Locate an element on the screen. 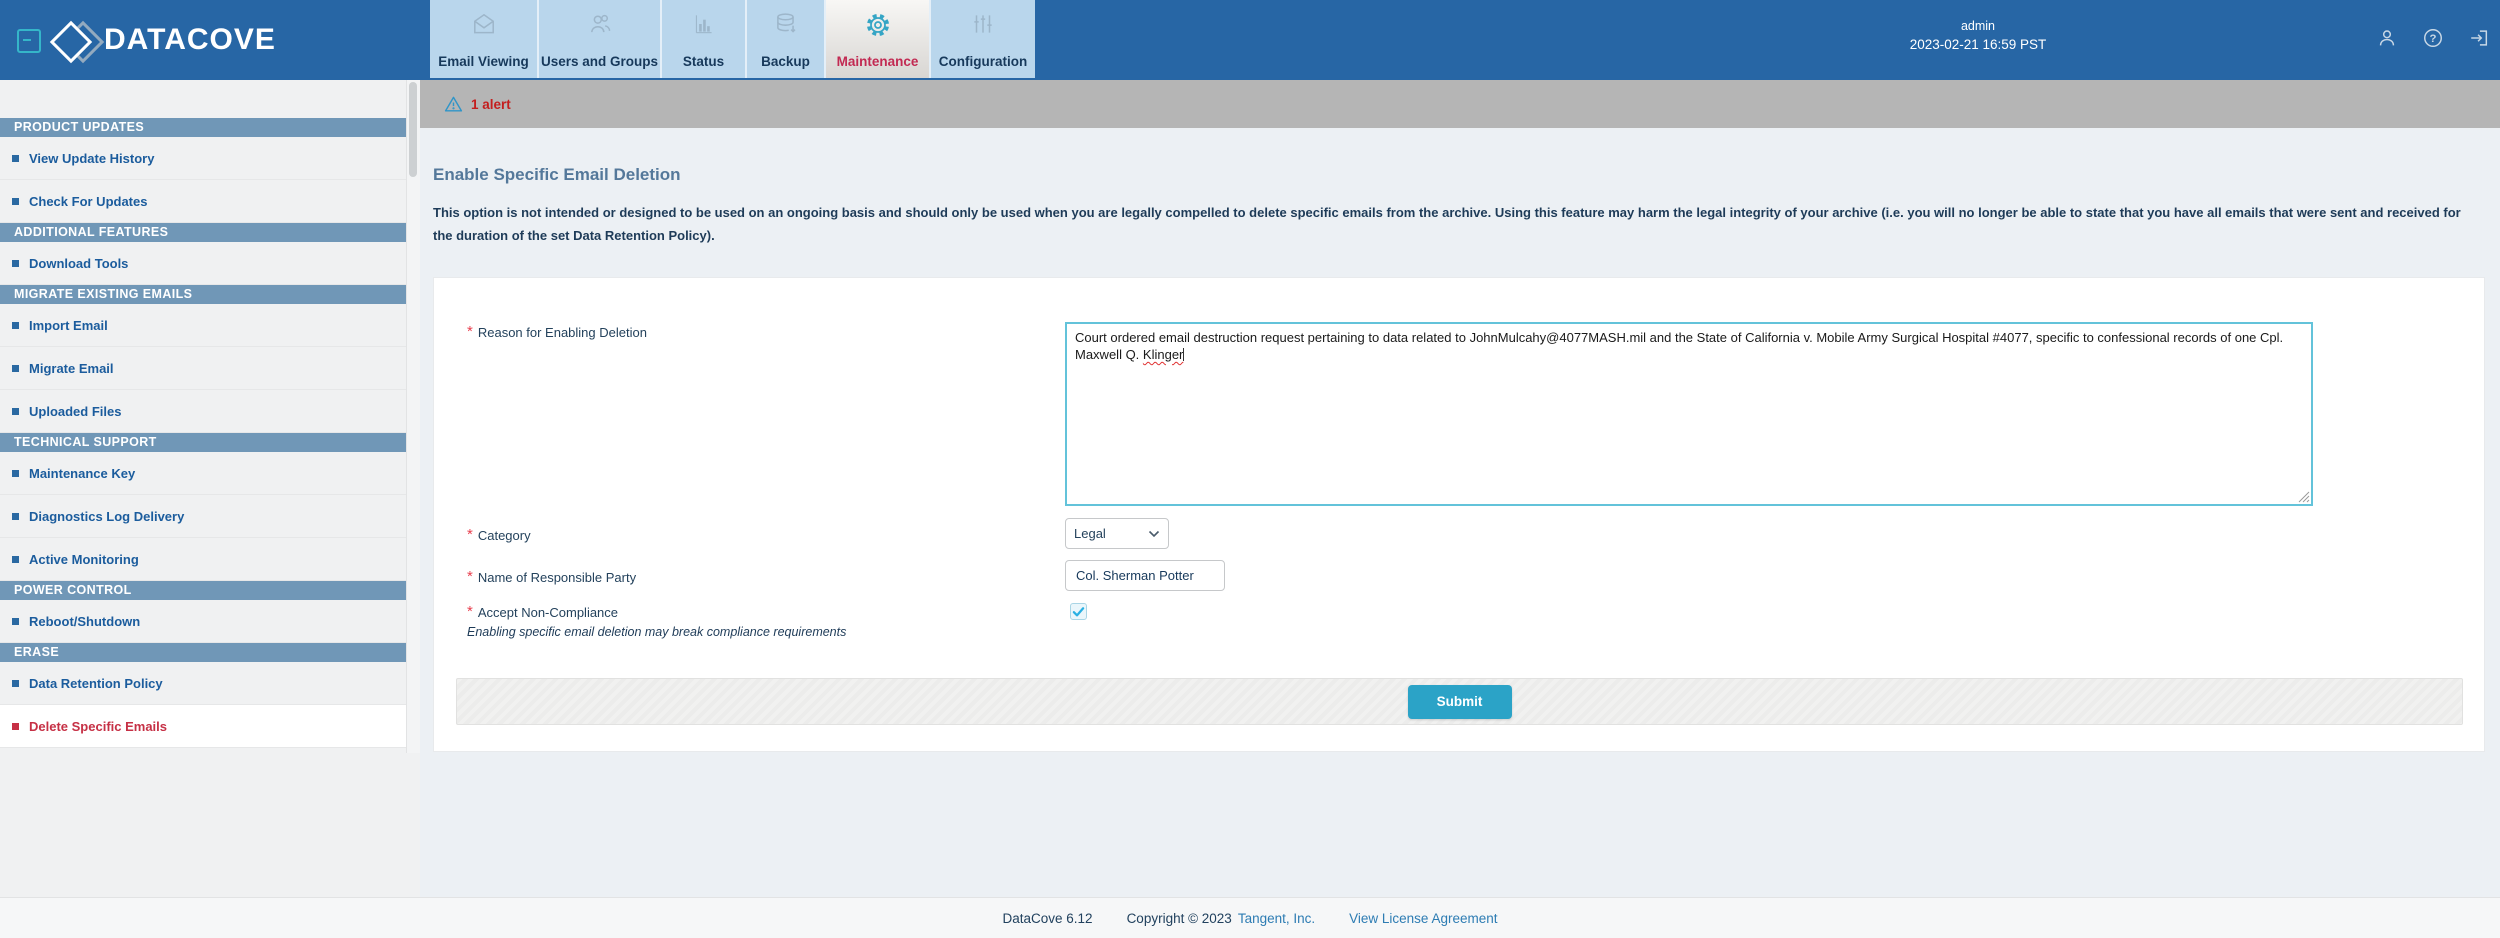  check-icon is located at coordinates (1078, 612).